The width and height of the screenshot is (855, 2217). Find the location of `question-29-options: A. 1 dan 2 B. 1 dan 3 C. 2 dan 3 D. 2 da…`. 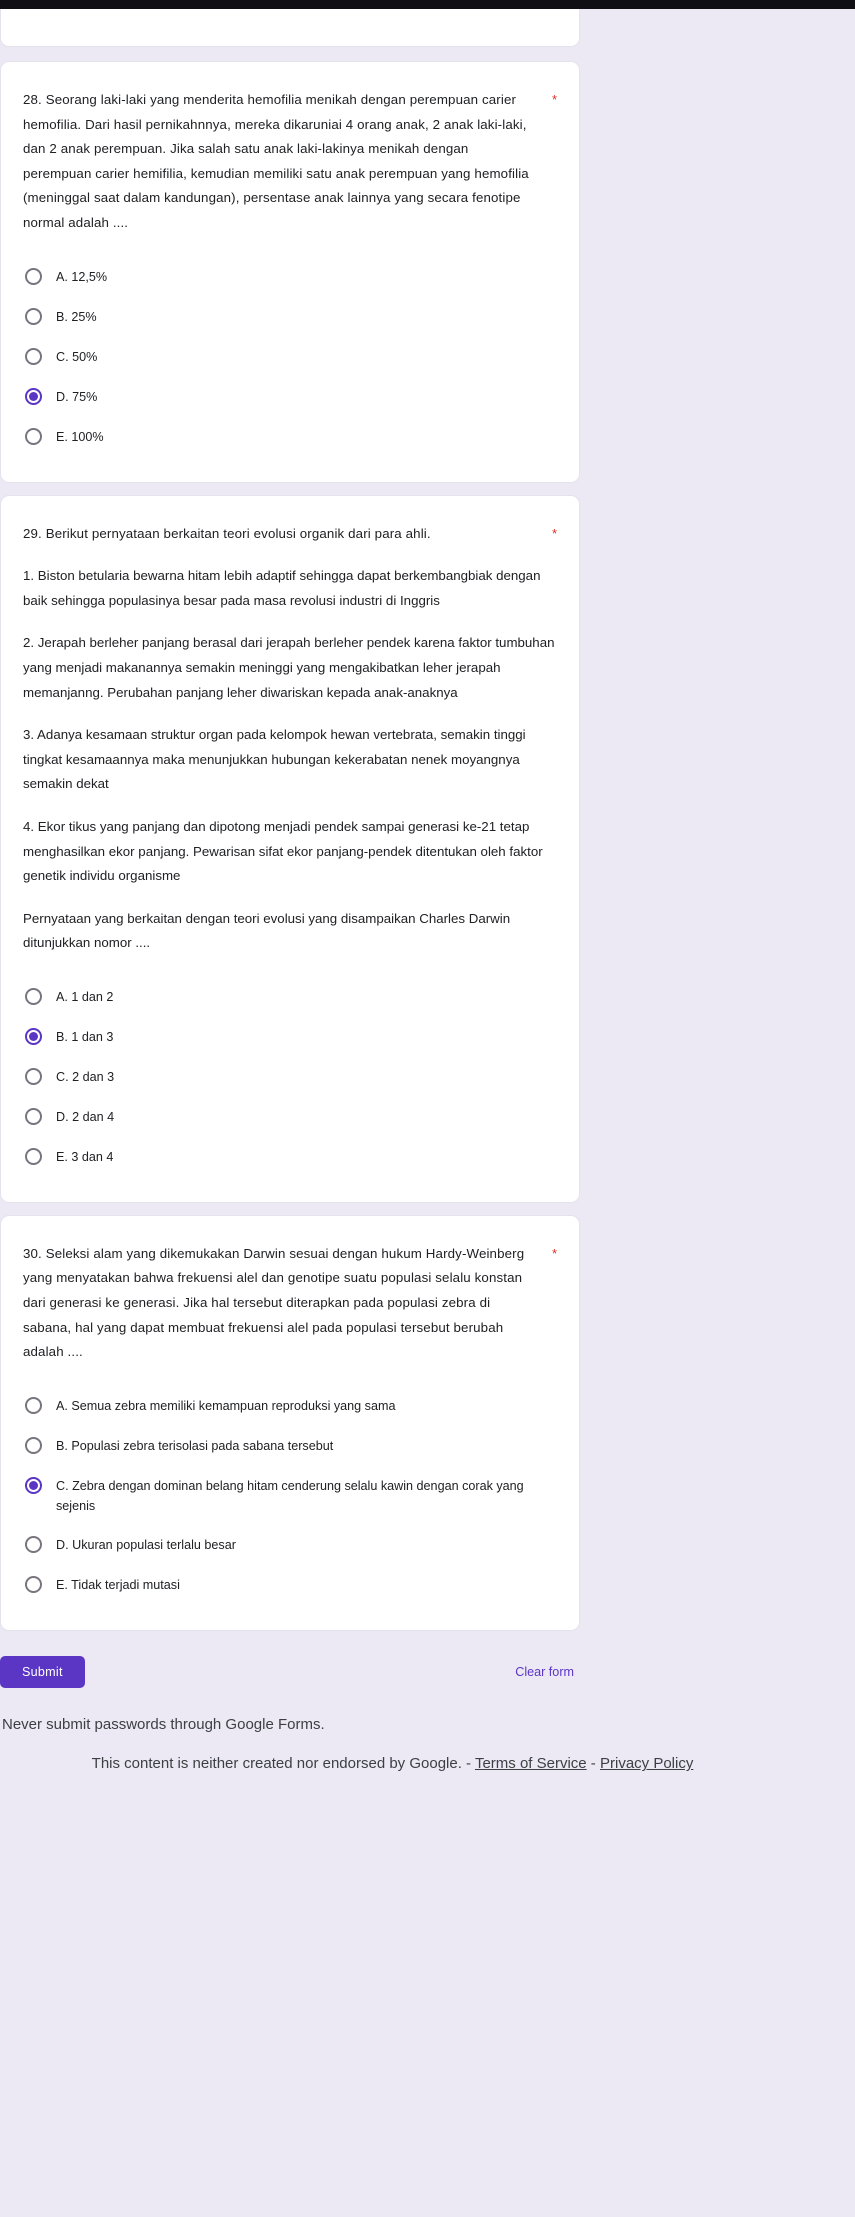

question-29-options: A. 1 dan 2 B. 1 dan 3 C. 2 dan 3 D. 2 da… is located at coordinates (290, 1078).